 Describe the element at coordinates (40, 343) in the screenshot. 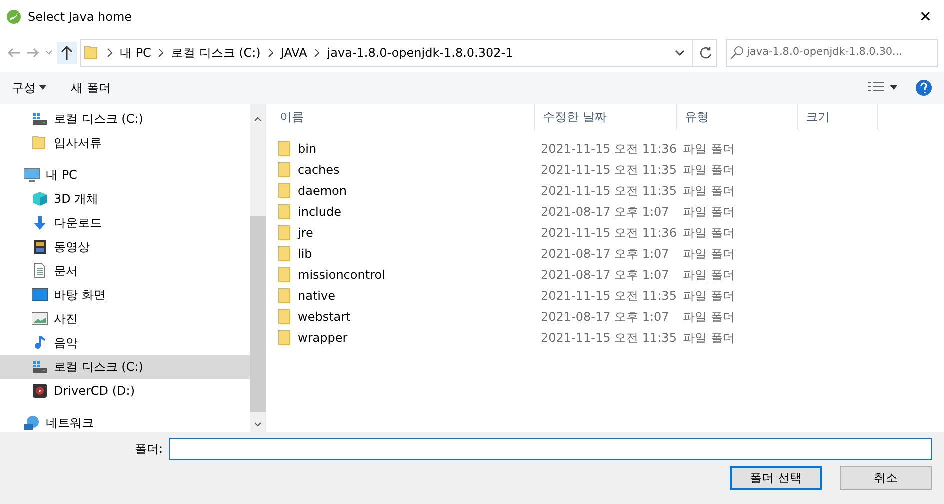

I see `music-note-icon` at that location.